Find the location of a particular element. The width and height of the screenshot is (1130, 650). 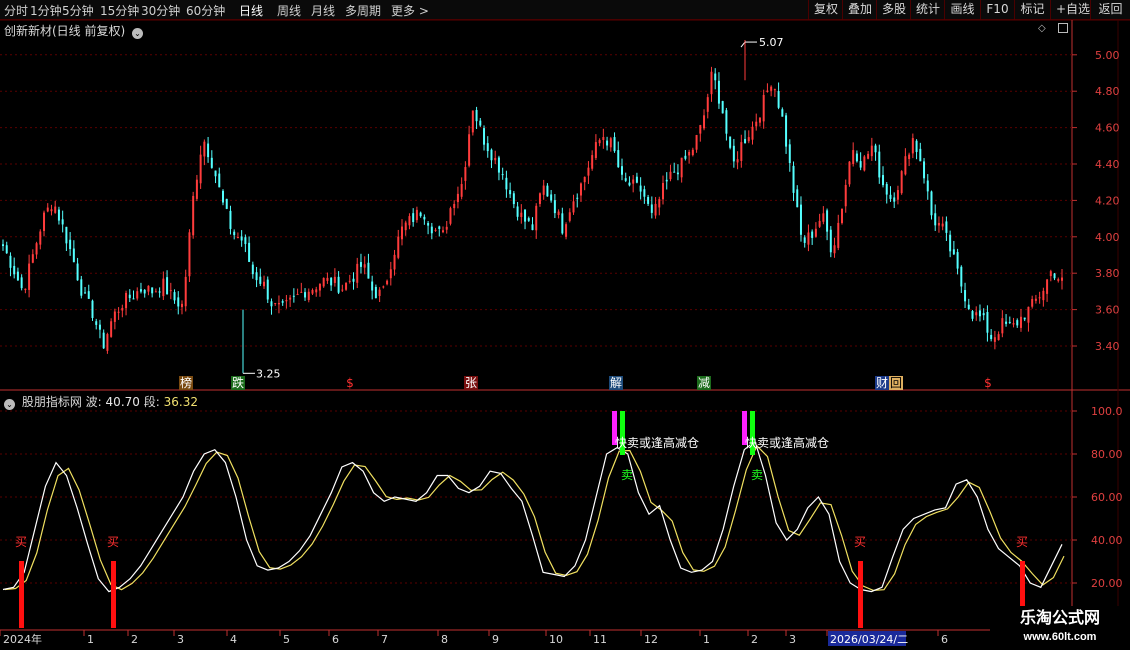

buy-signal-label: 买 is located at coordinates (21, 542).